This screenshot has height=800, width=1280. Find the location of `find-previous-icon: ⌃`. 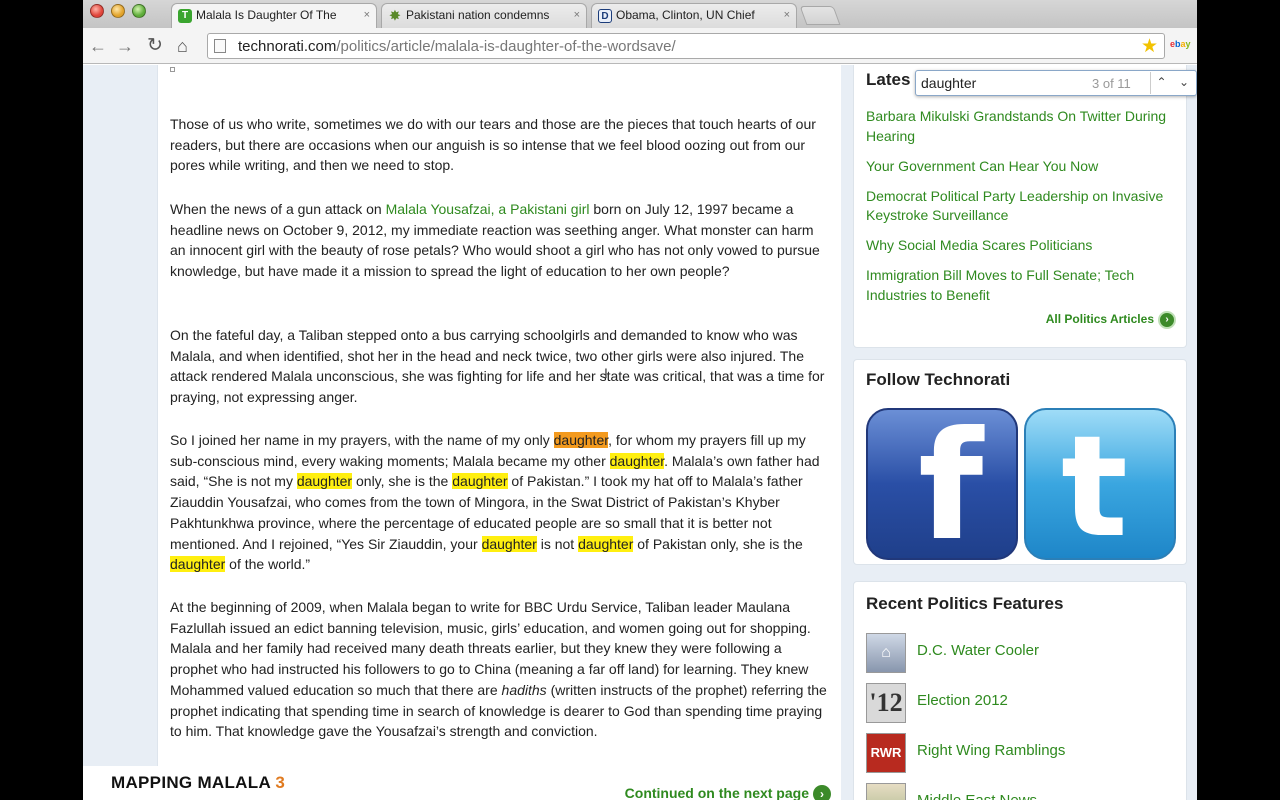

find-previous-icon: ⌃ is located at coordinates (1161, 83).